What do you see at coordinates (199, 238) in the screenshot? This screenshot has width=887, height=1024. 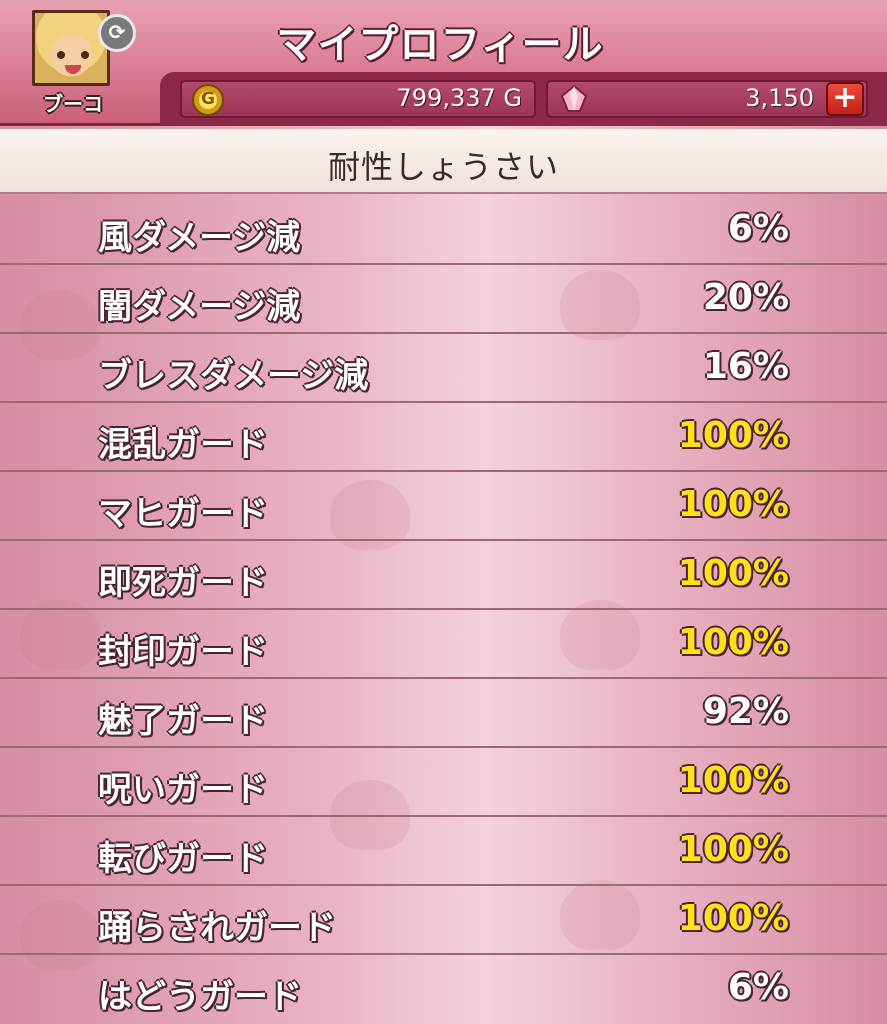 I see `resistance-label: 風ダメージ減` at bounding box center [199, 238].